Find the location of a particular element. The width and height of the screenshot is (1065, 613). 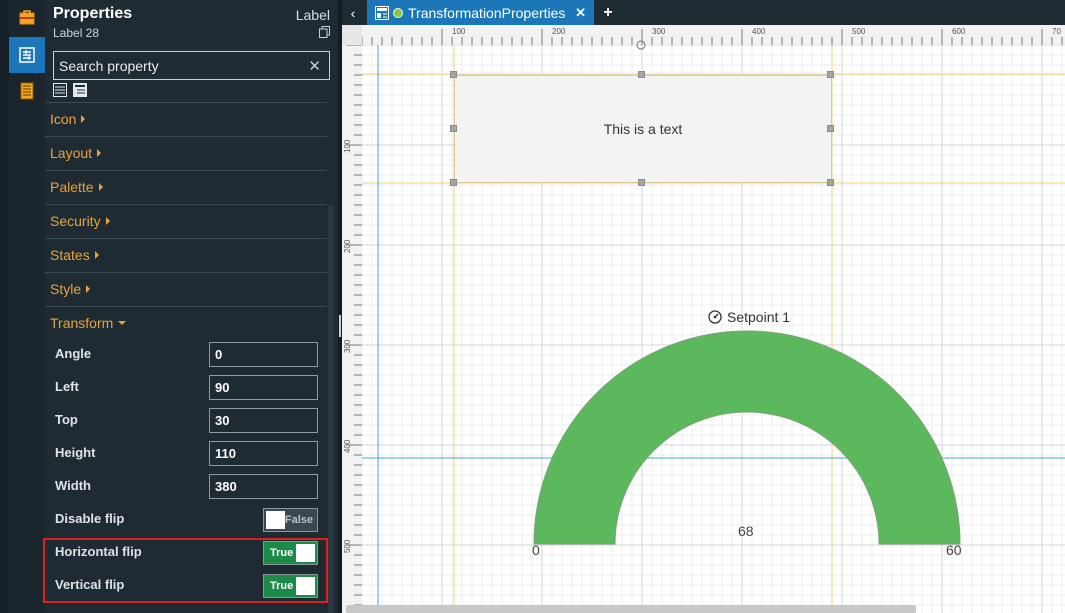

properties-button is located at coordinates (27, 55).